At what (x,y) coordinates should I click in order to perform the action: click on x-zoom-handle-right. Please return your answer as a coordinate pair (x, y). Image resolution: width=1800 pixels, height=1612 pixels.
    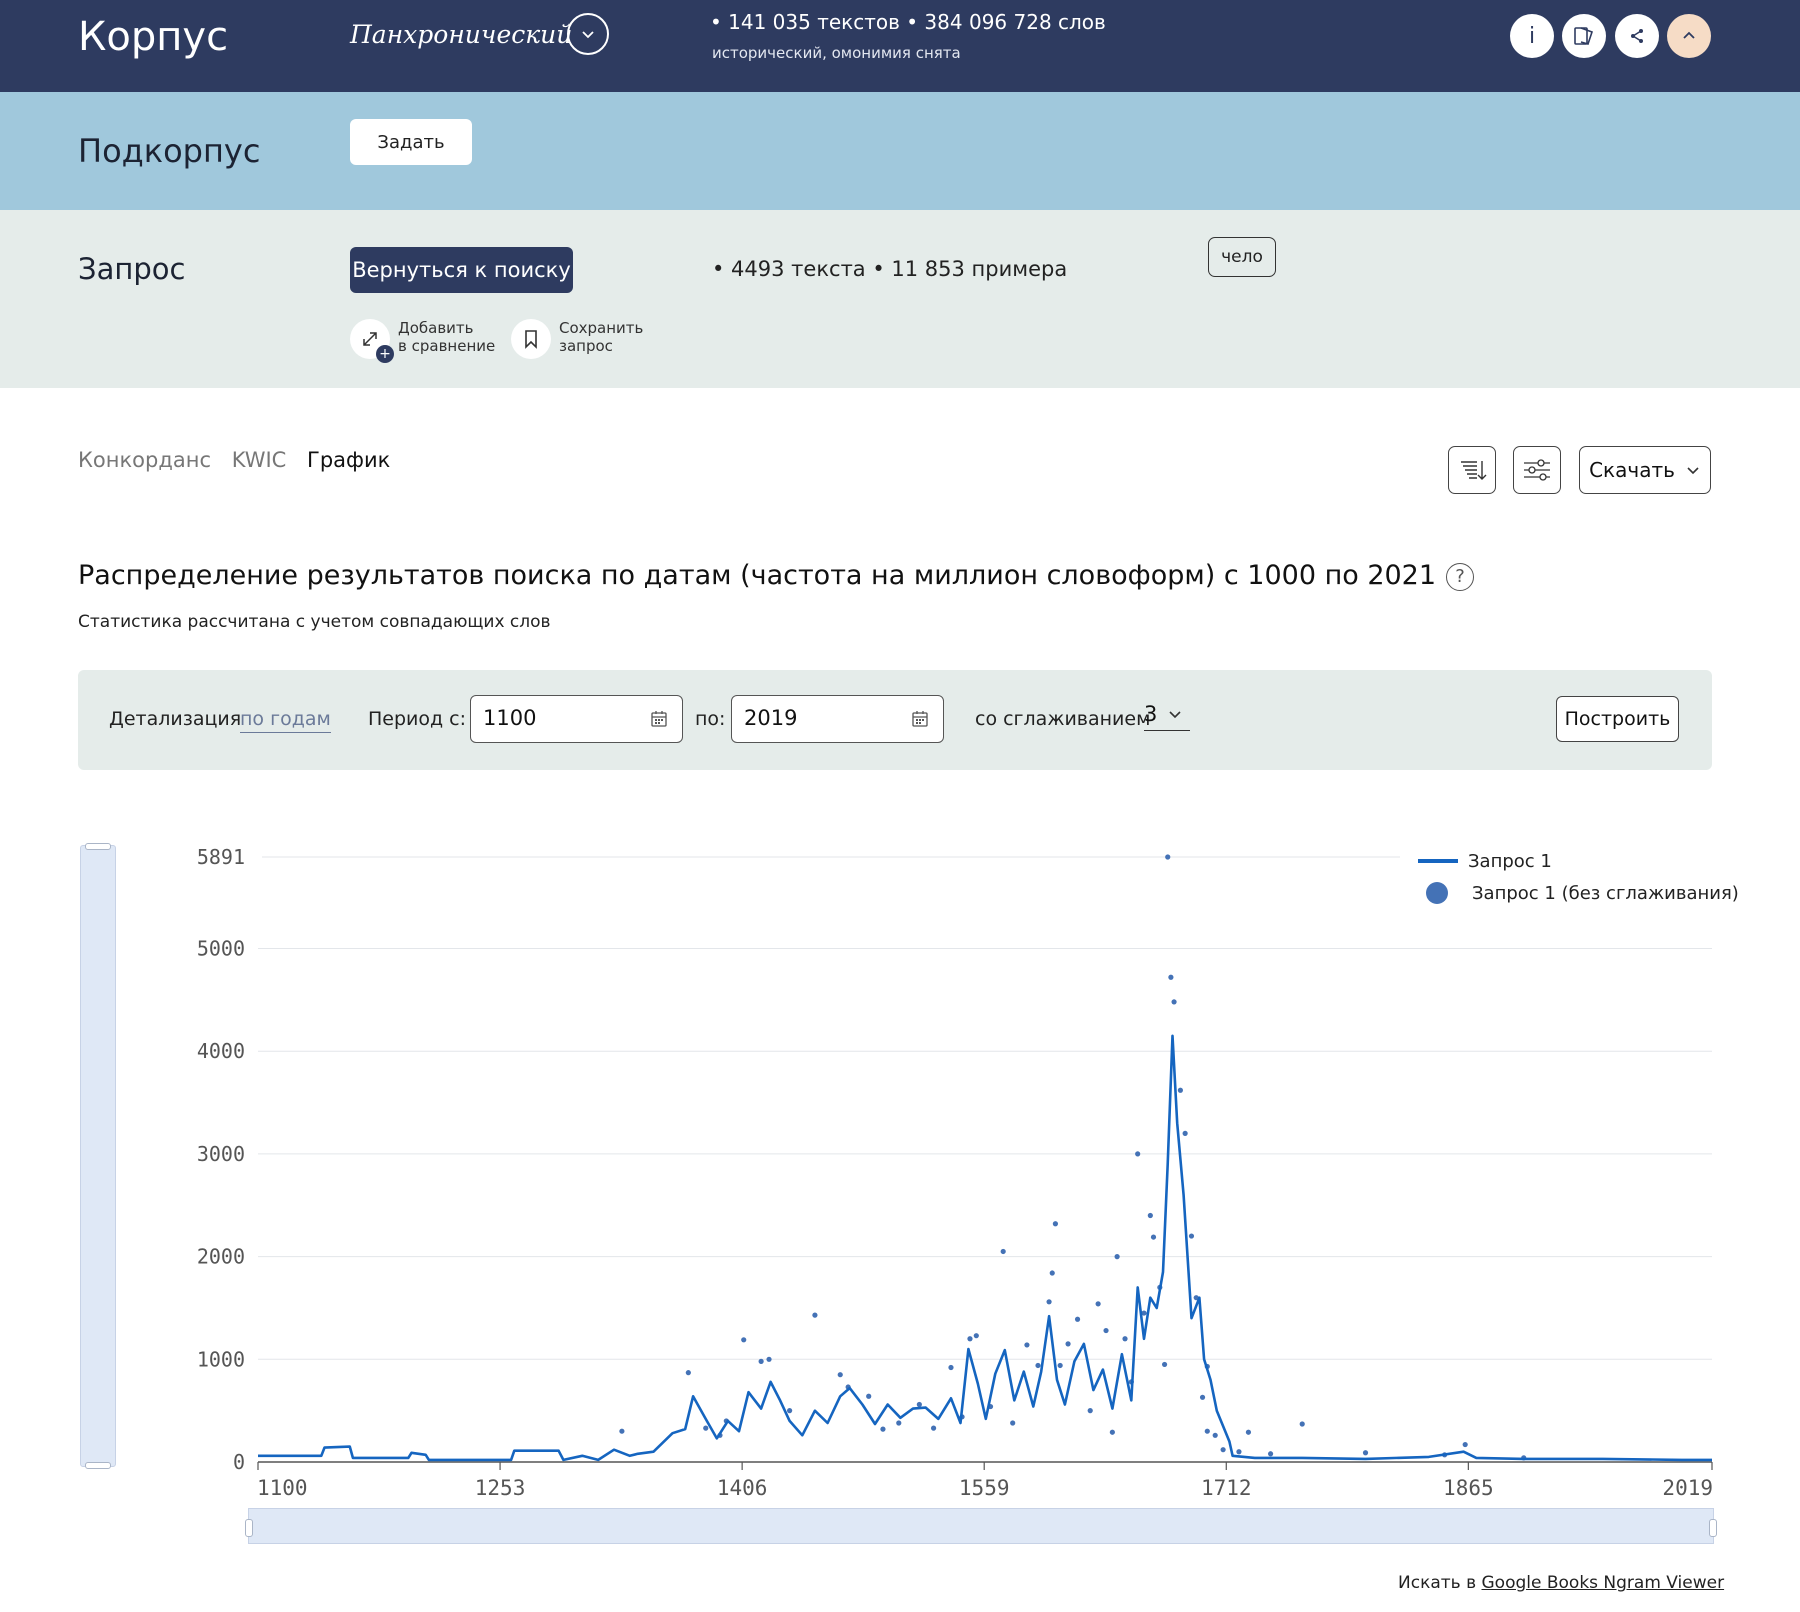
    Looking at the image, I should click on (1713, 1528).